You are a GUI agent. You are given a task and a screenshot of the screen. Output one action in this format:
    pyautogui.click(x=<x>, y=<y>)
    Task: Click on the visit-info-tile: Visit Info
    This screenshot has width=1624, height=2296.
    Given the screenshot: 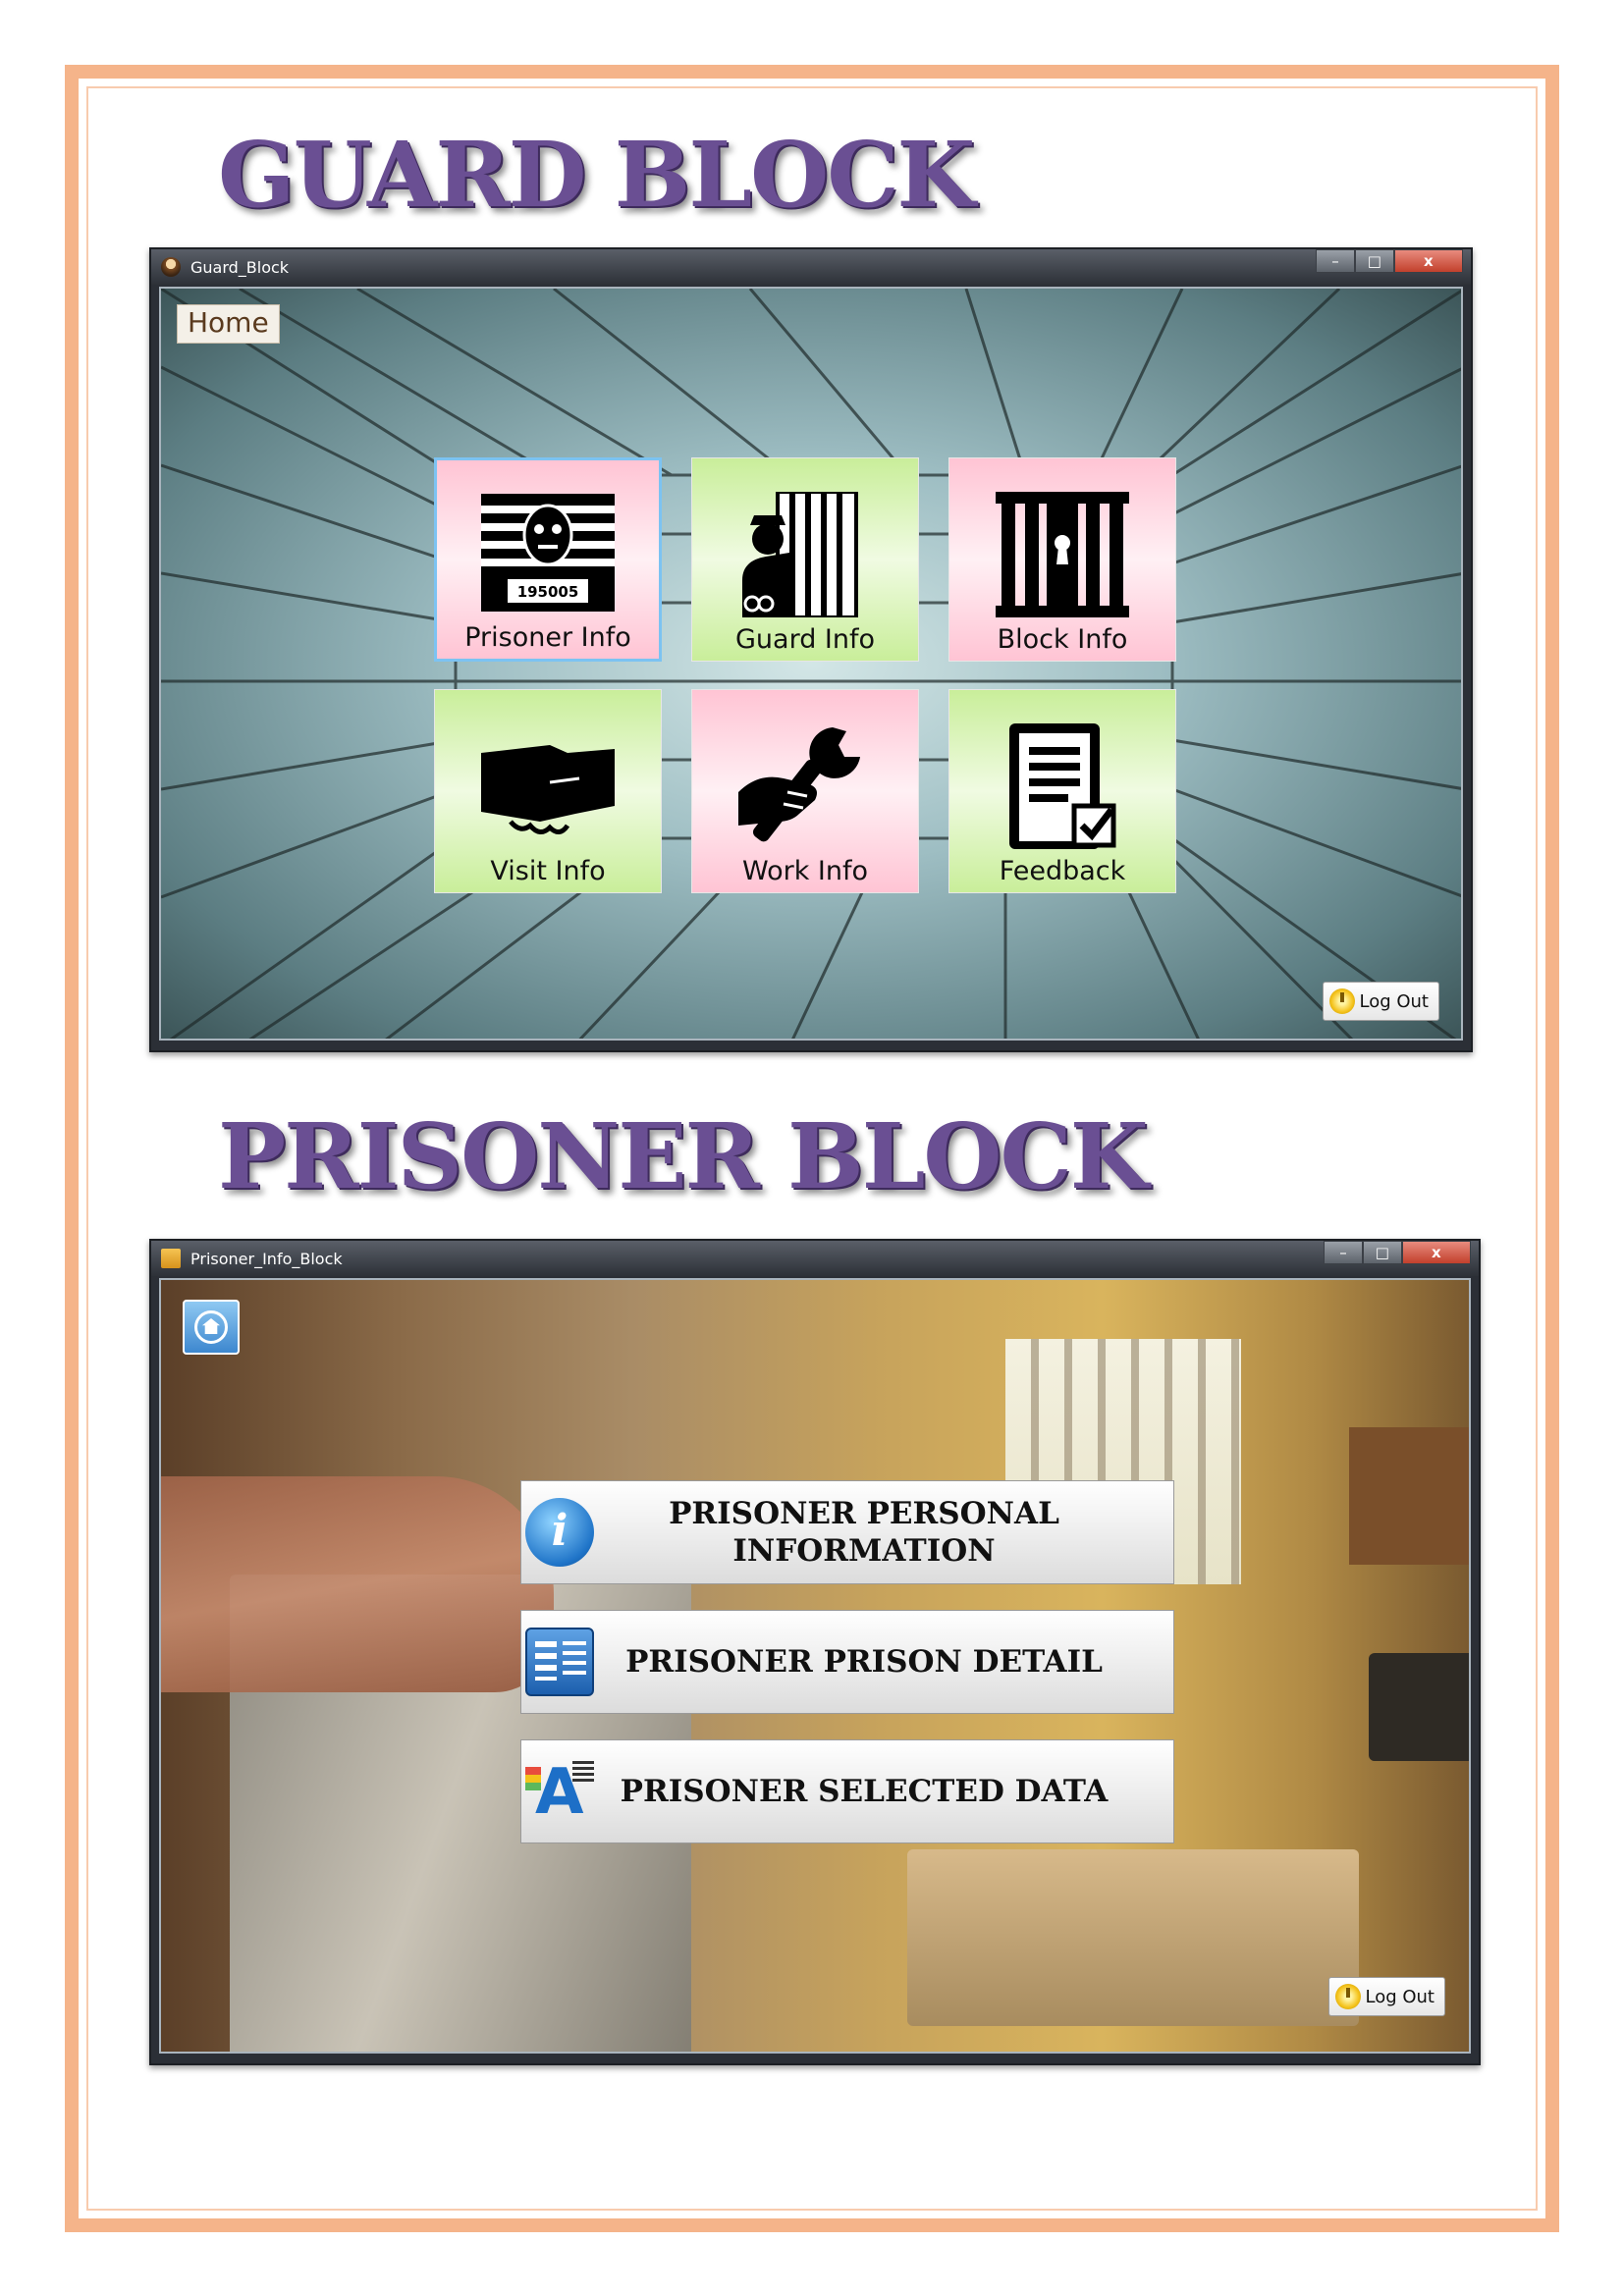 What is the action you would take?
    pyautogui.click(x=548, y=791)
    